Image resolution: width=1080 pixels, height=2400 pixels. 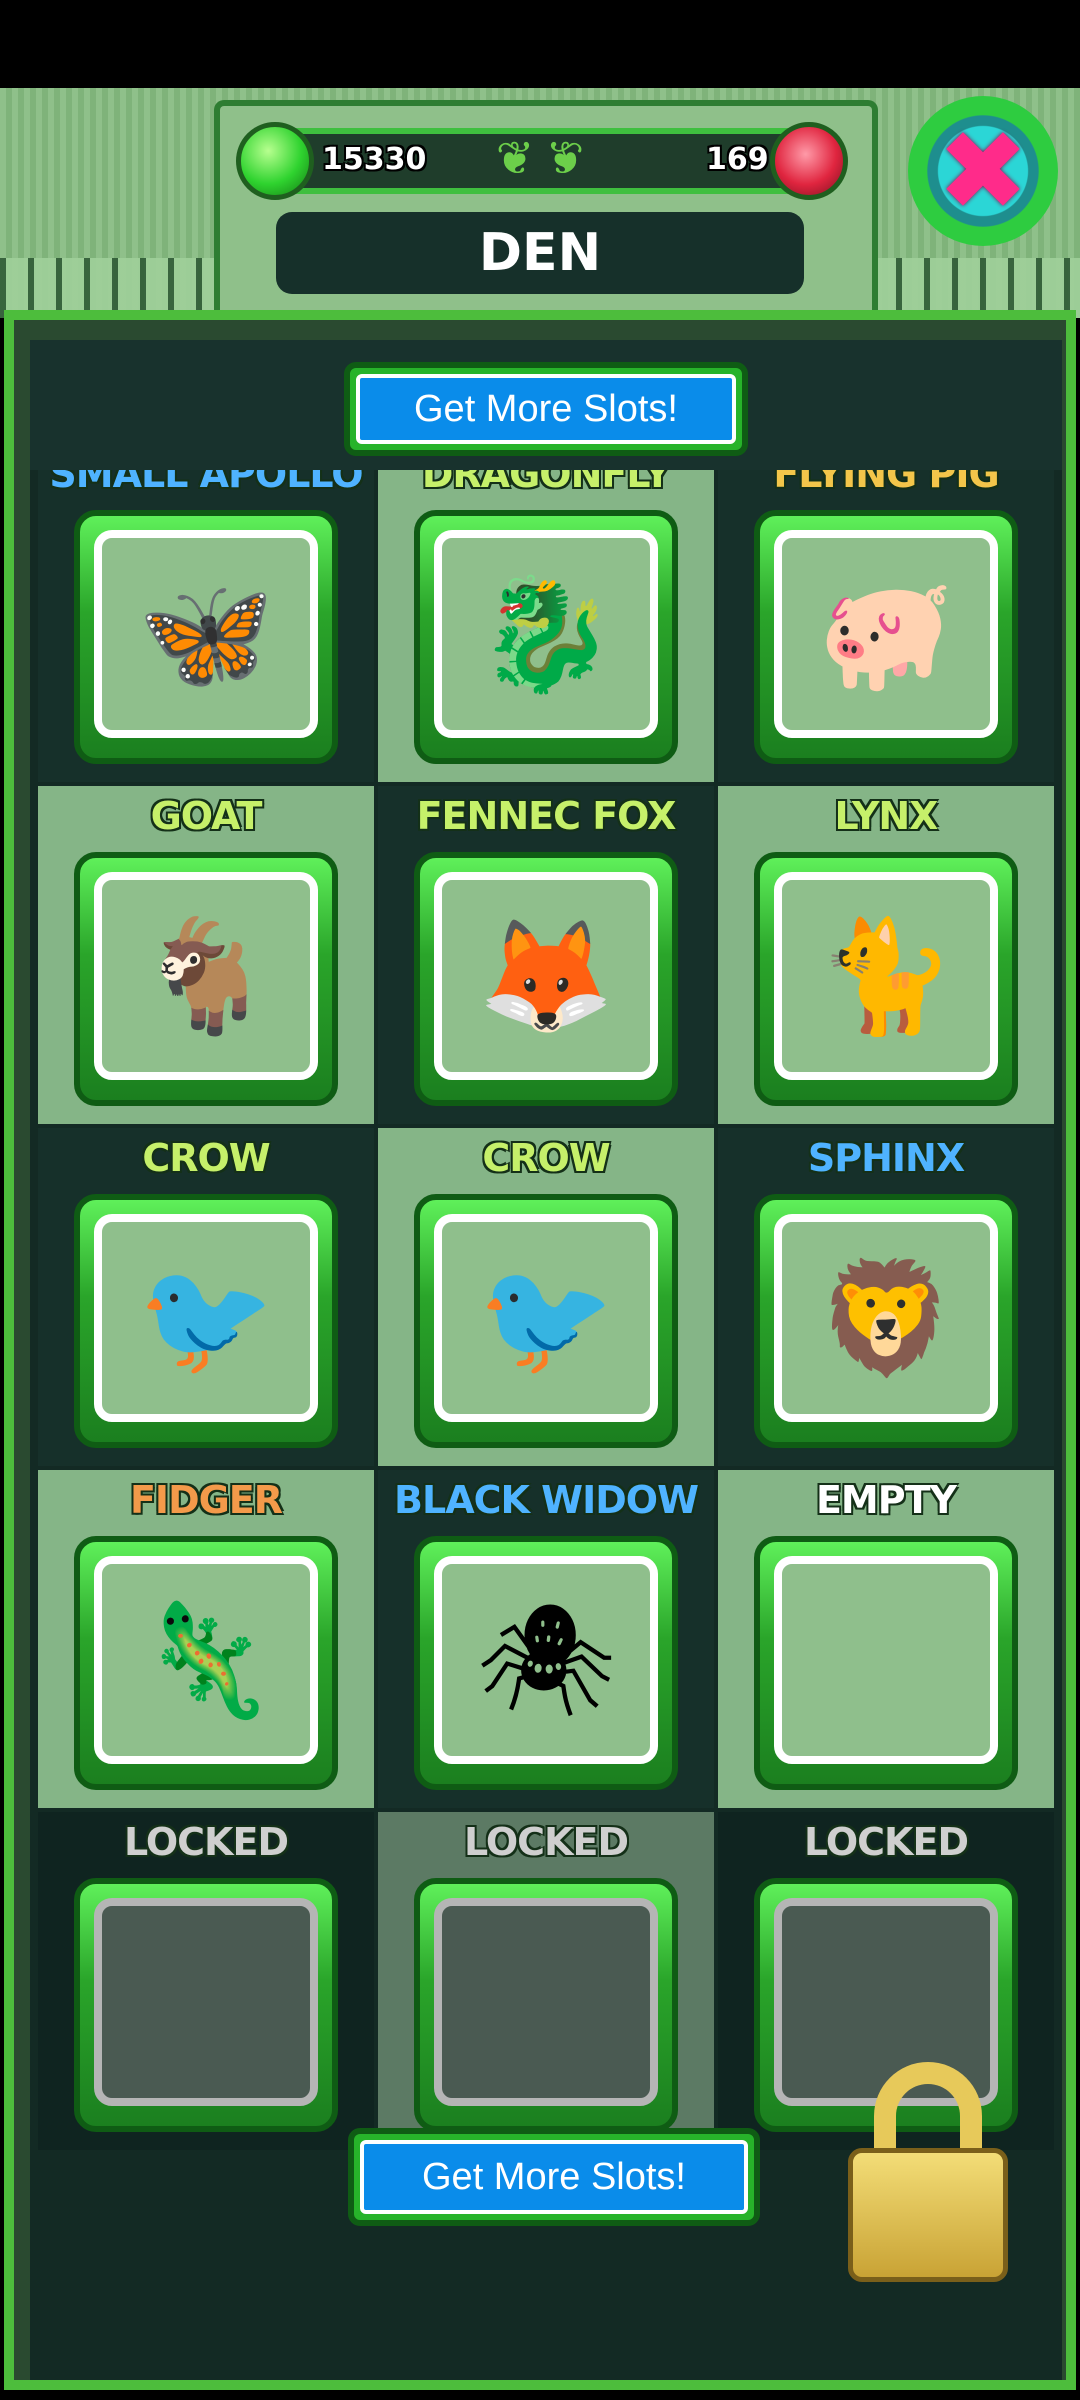 I want to click on close-button: ✖, so click(x=983, y=171).